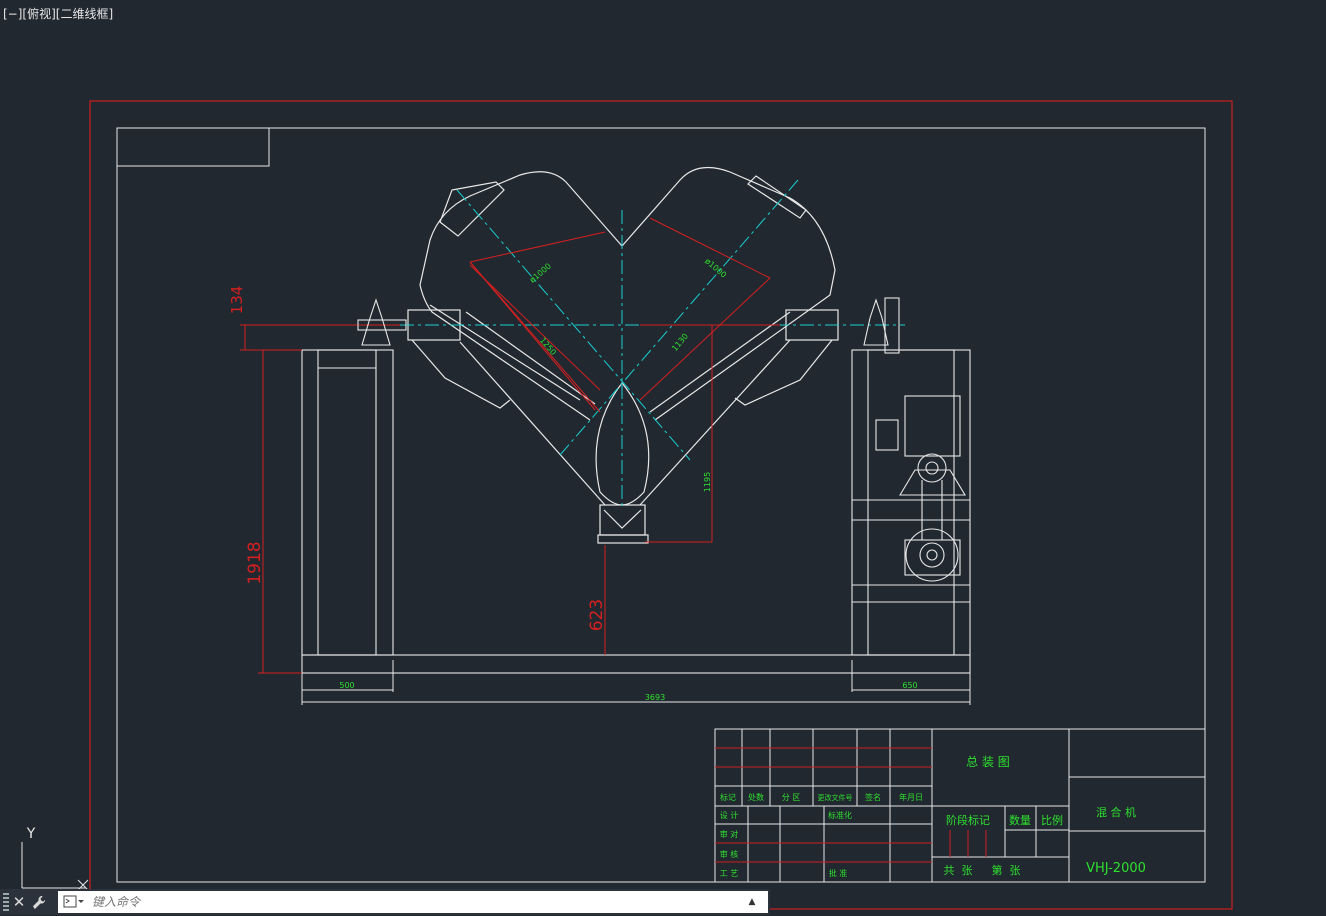 The width and height of the screenshot is (1326, 916). What do you see at coordinates (39, 902) in the screenshot?
I see `wrench-icon` at bounding box center [39, 902].